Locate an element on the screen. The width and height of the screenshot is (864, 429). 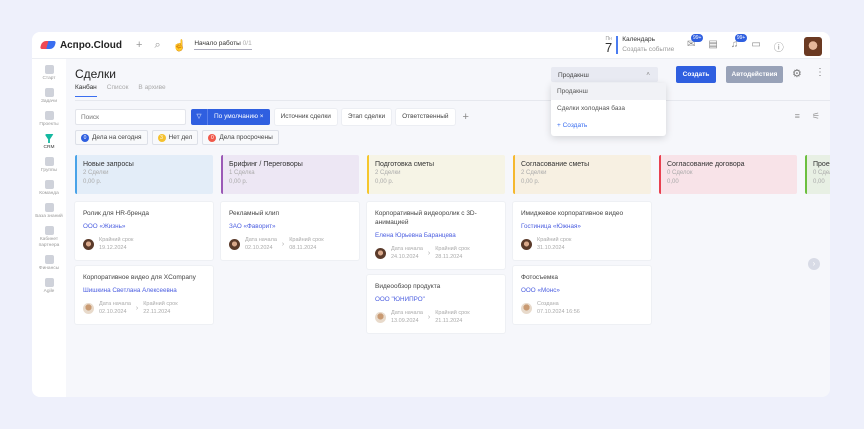
start-date: 13.09.2024 is located at coordinates (405, 321).